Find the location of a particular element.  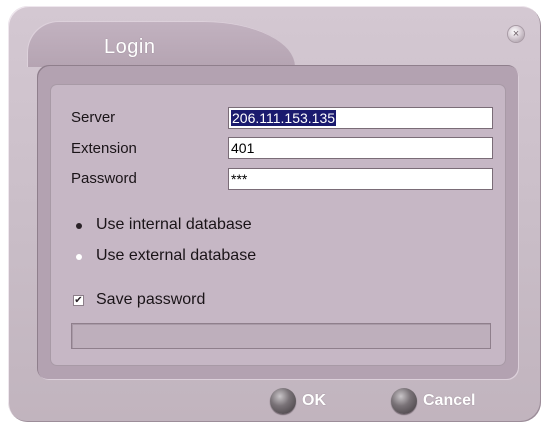

password-input: *** is located at coordinates (360, 179).